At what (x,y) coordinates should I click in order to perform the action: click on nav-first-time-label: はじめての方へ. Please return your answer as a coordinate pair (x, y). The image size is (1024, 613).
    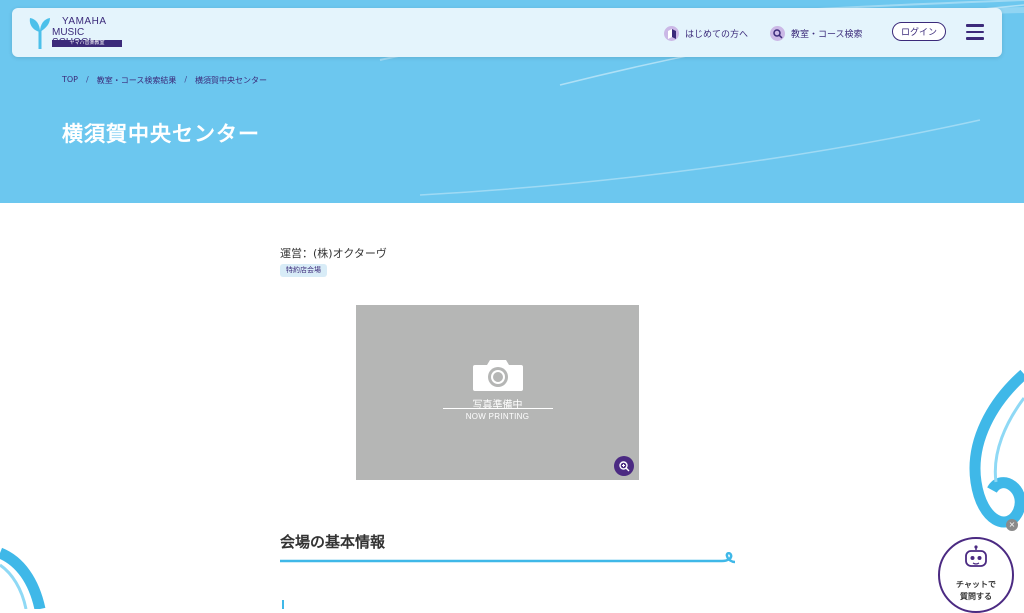
    Looking at the image, I should click on (717, 35).